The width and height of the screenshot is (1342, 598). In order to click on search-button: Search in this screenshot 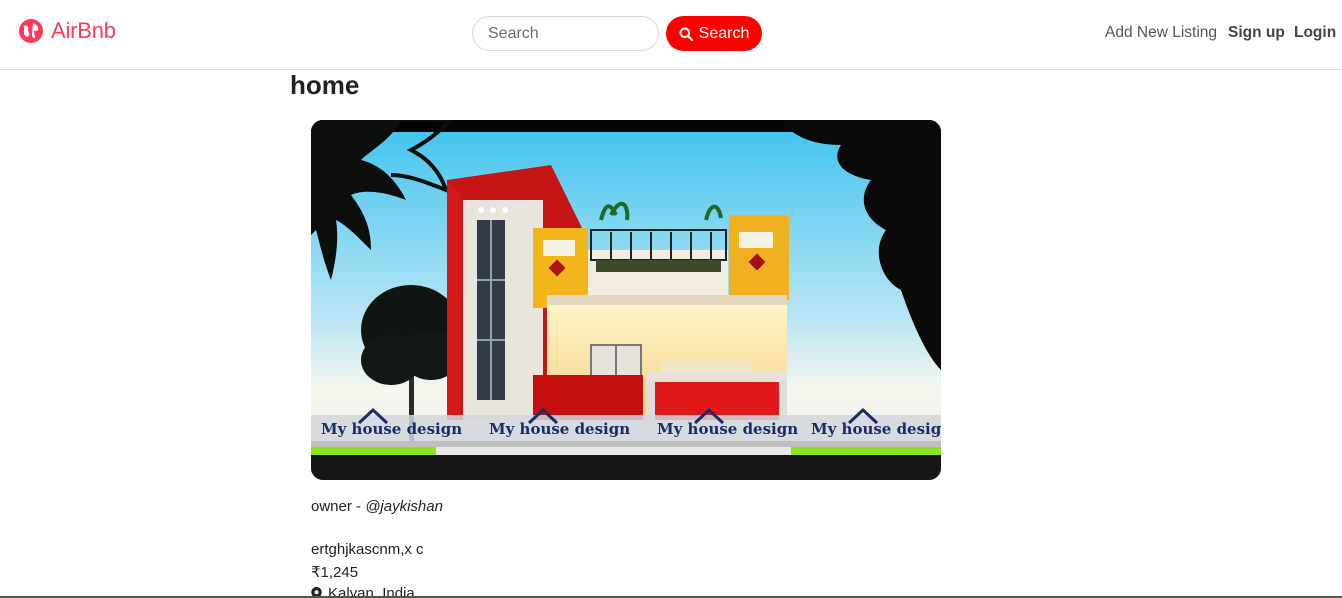, I will do `click(714, 33)`.